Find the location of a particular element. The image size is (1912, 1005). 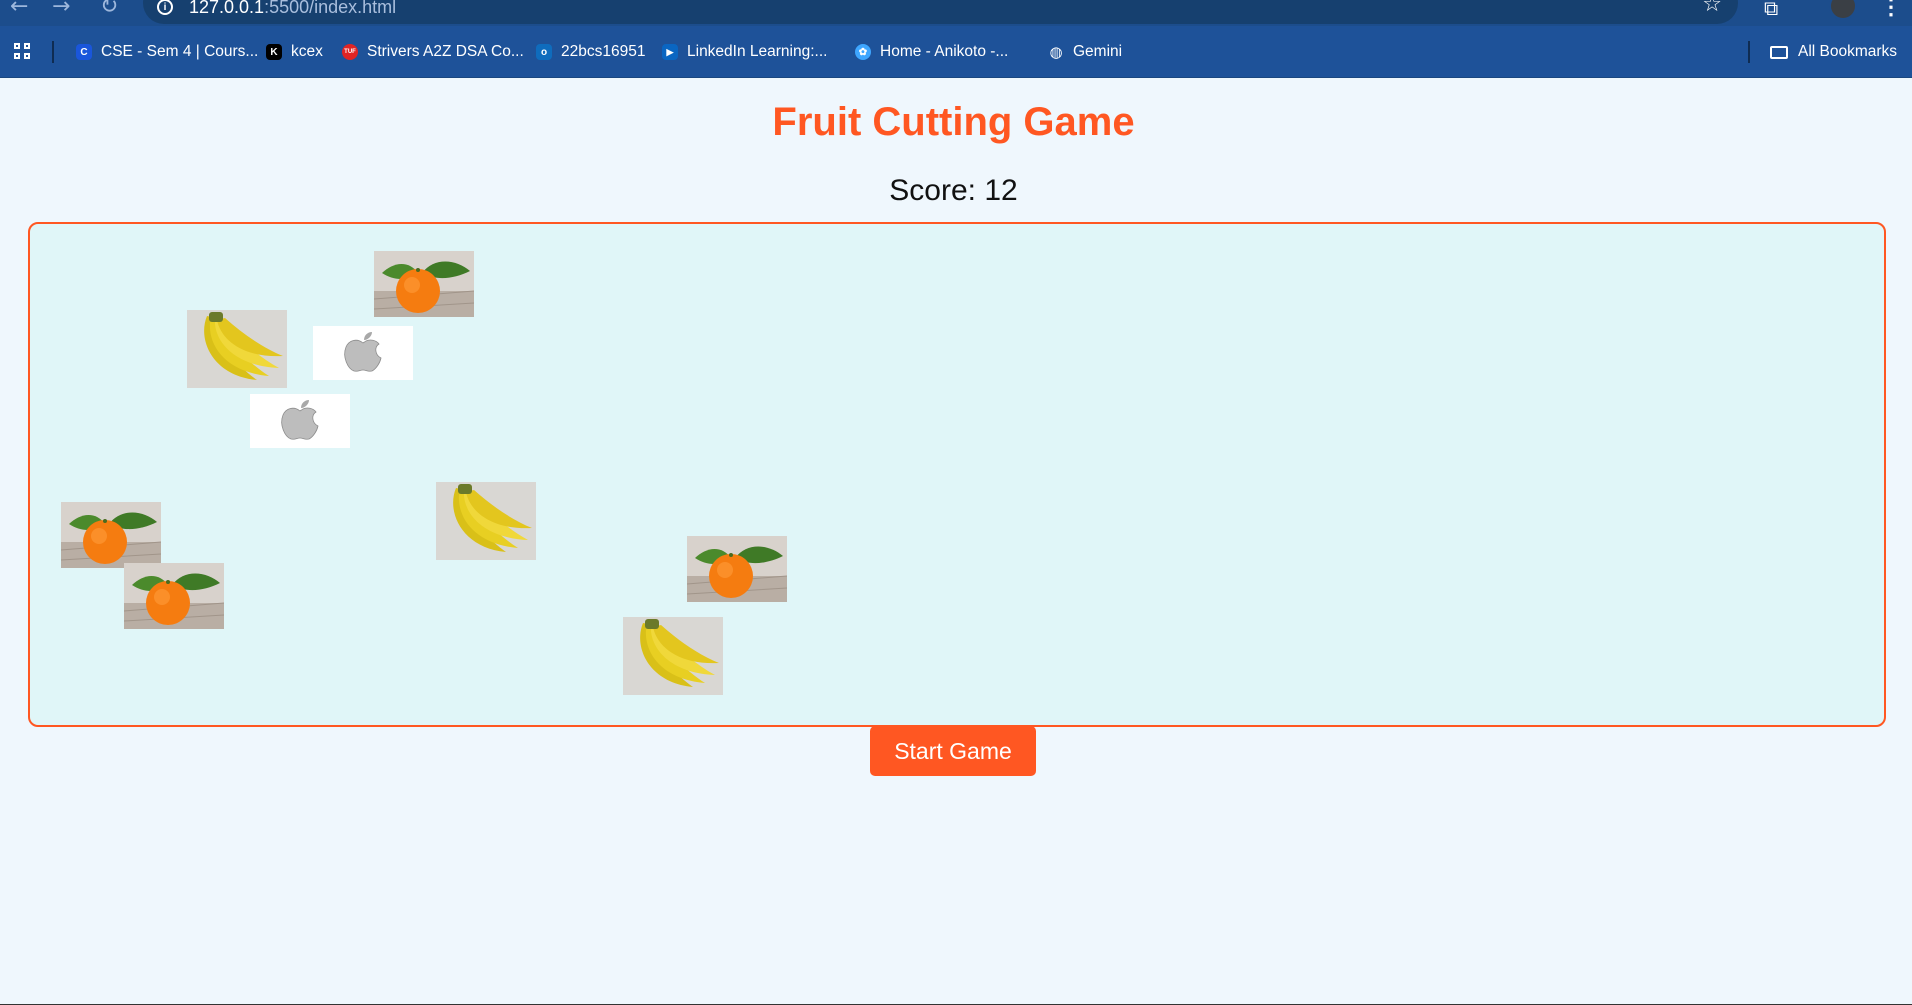

bookmark-star-icon: ☆ is located at coordinates (1712, 8).